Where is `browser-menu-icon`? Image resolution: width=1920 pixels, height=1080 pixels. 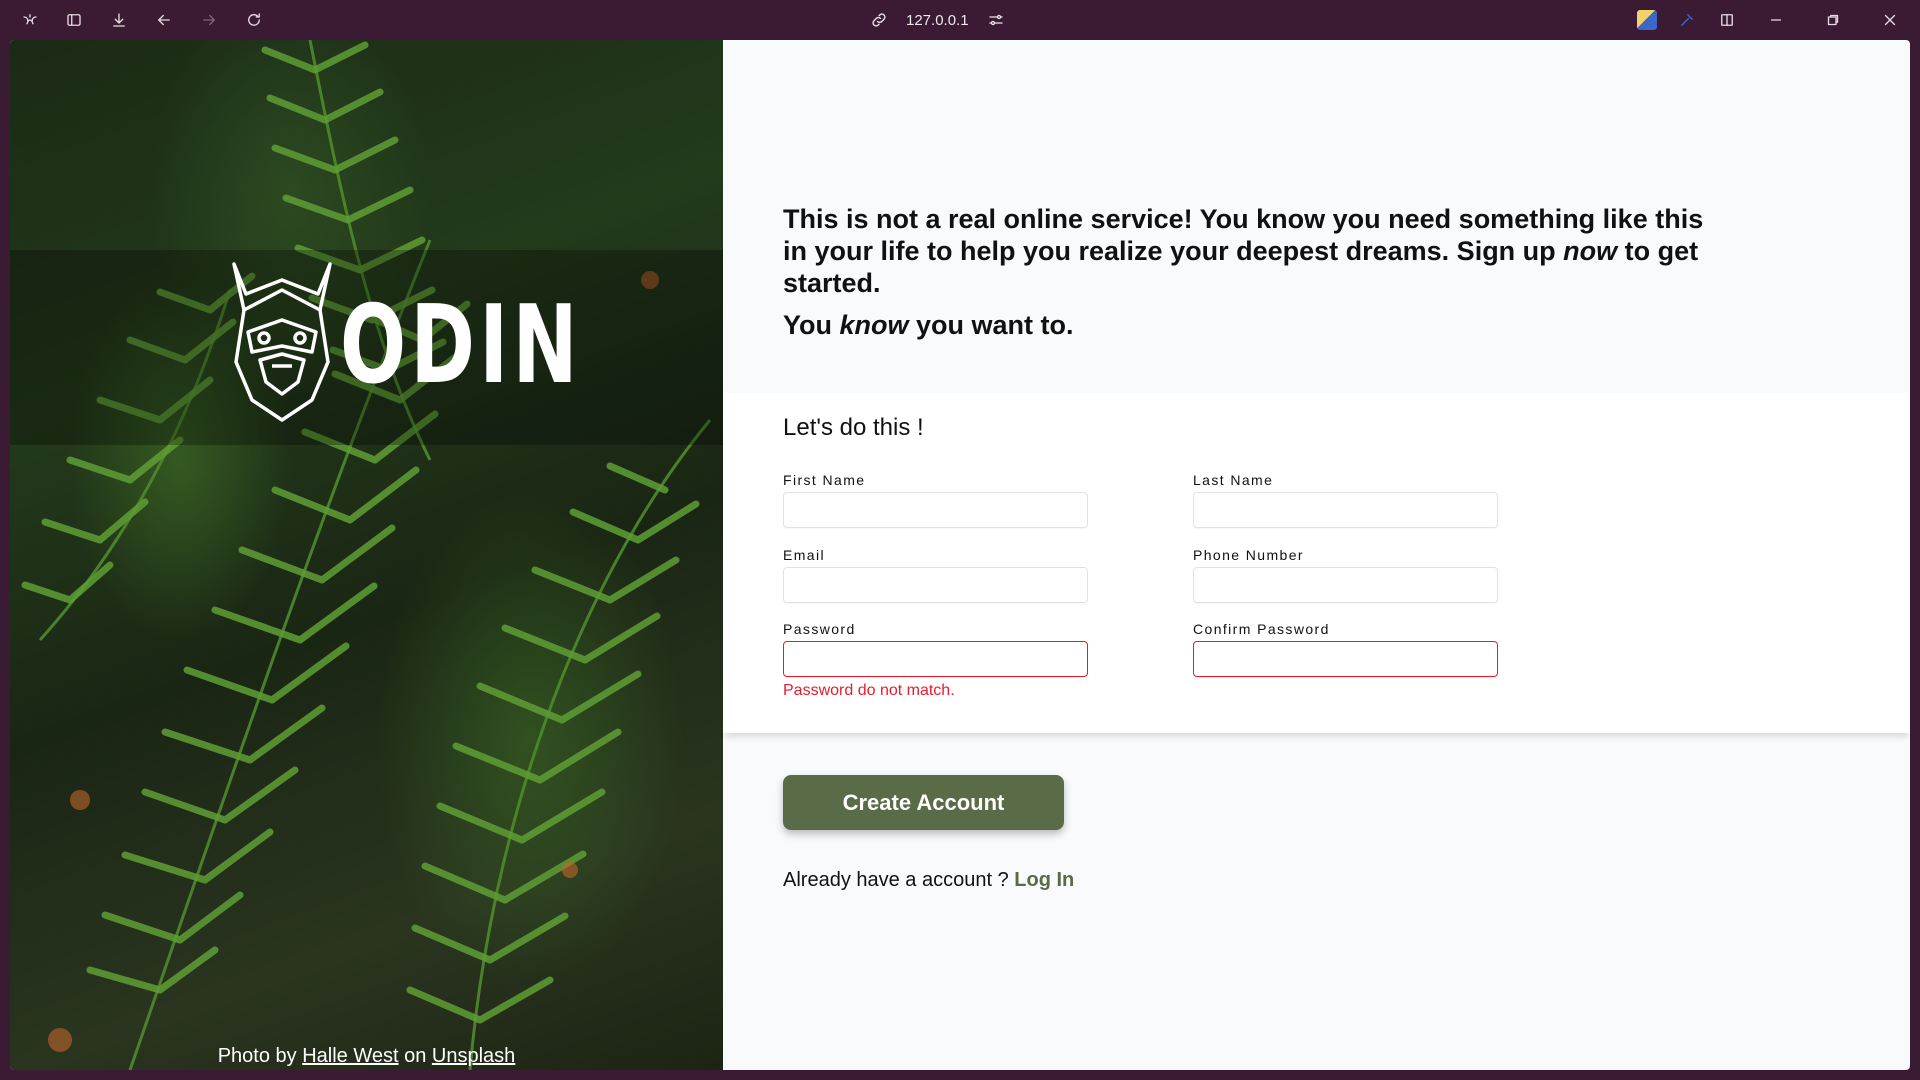 browser-menu-icon is located at coordinates (30, 20).